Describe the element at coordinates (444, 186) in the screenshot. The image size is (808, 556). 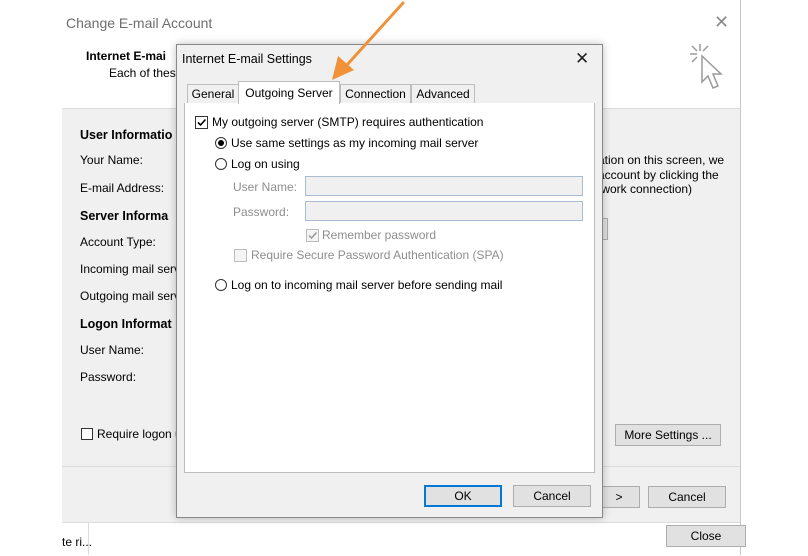
I see `user-name-input` at that location.